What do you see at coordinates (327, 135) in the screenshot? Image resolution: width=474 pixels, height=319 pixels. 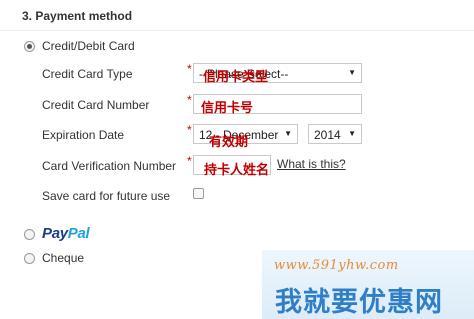 I see `expiration-year-value: 2014` at bounding box center [327, 135].